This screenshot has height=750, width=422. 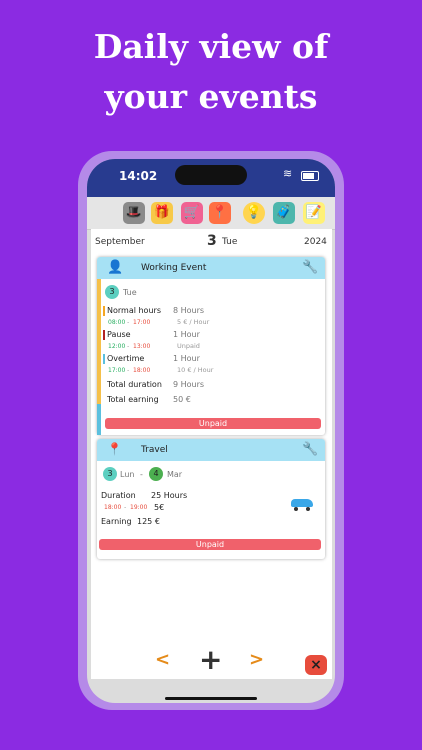 I want to click on location-pins-icon: 📍, so click(x=220, y=213).